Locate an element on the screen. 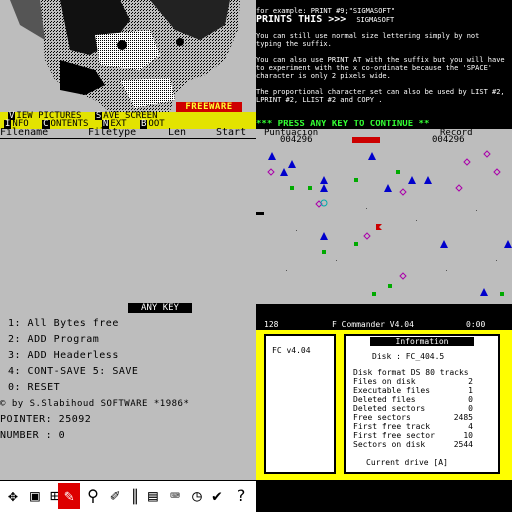 This screenshot has height=512, width=512. dog-picture is located at coordinates (128, 56).